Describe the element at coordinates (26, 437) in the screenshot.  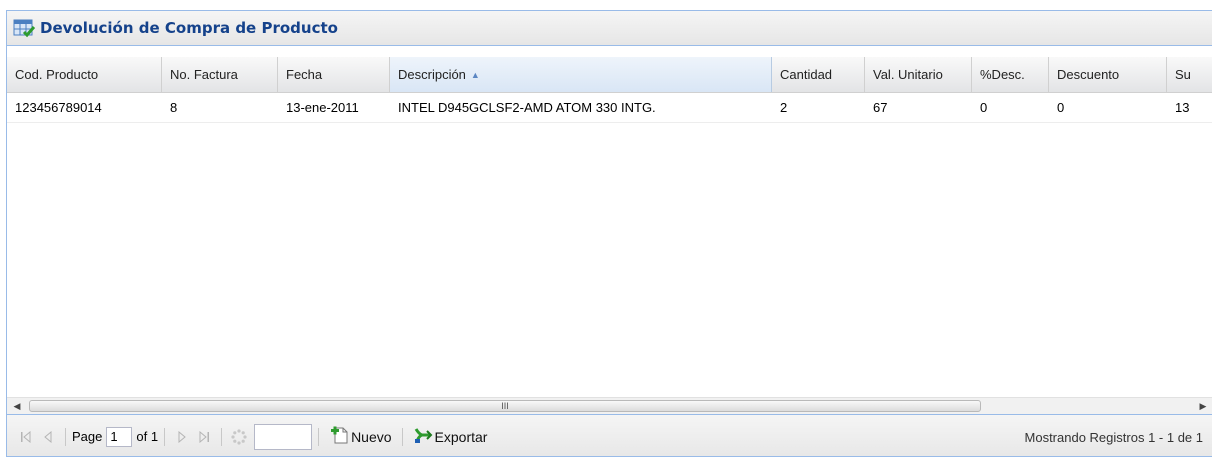
I see `first-page-icon` at that location.